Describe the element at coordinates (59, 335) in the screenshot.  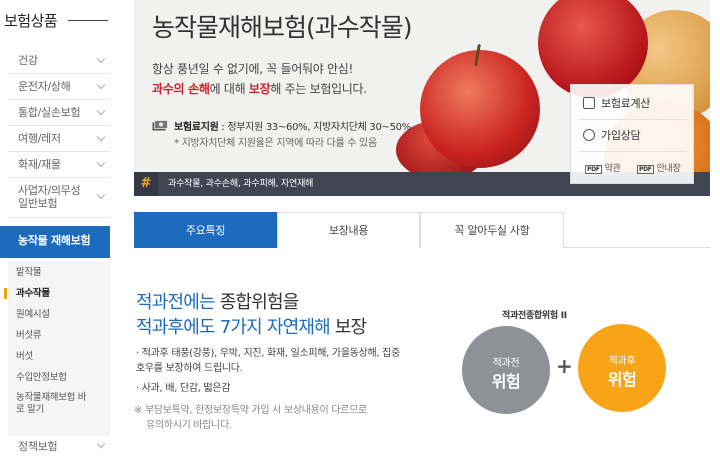
I see `submenu-item-mushroom-types: 버섯류` at that location.